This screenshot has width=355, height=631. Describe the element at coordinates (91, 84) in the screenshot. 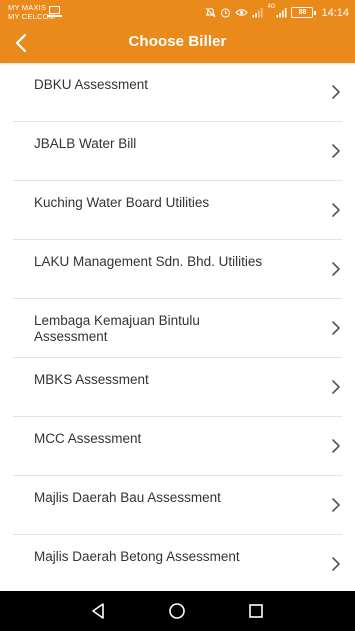

I see `biller-label: DBKU Assessment` at that location.